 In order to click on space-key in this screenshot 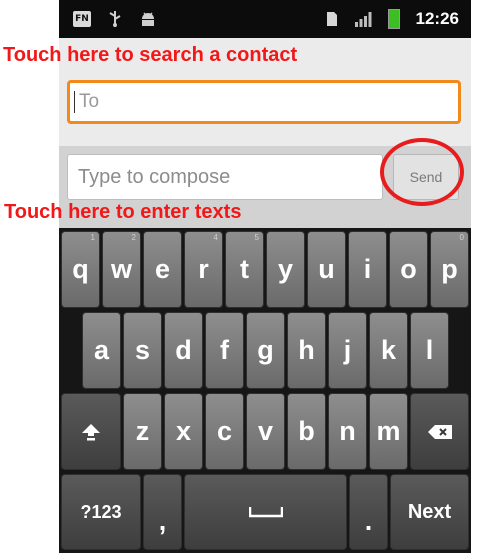, I will do `click(265, 512)`.